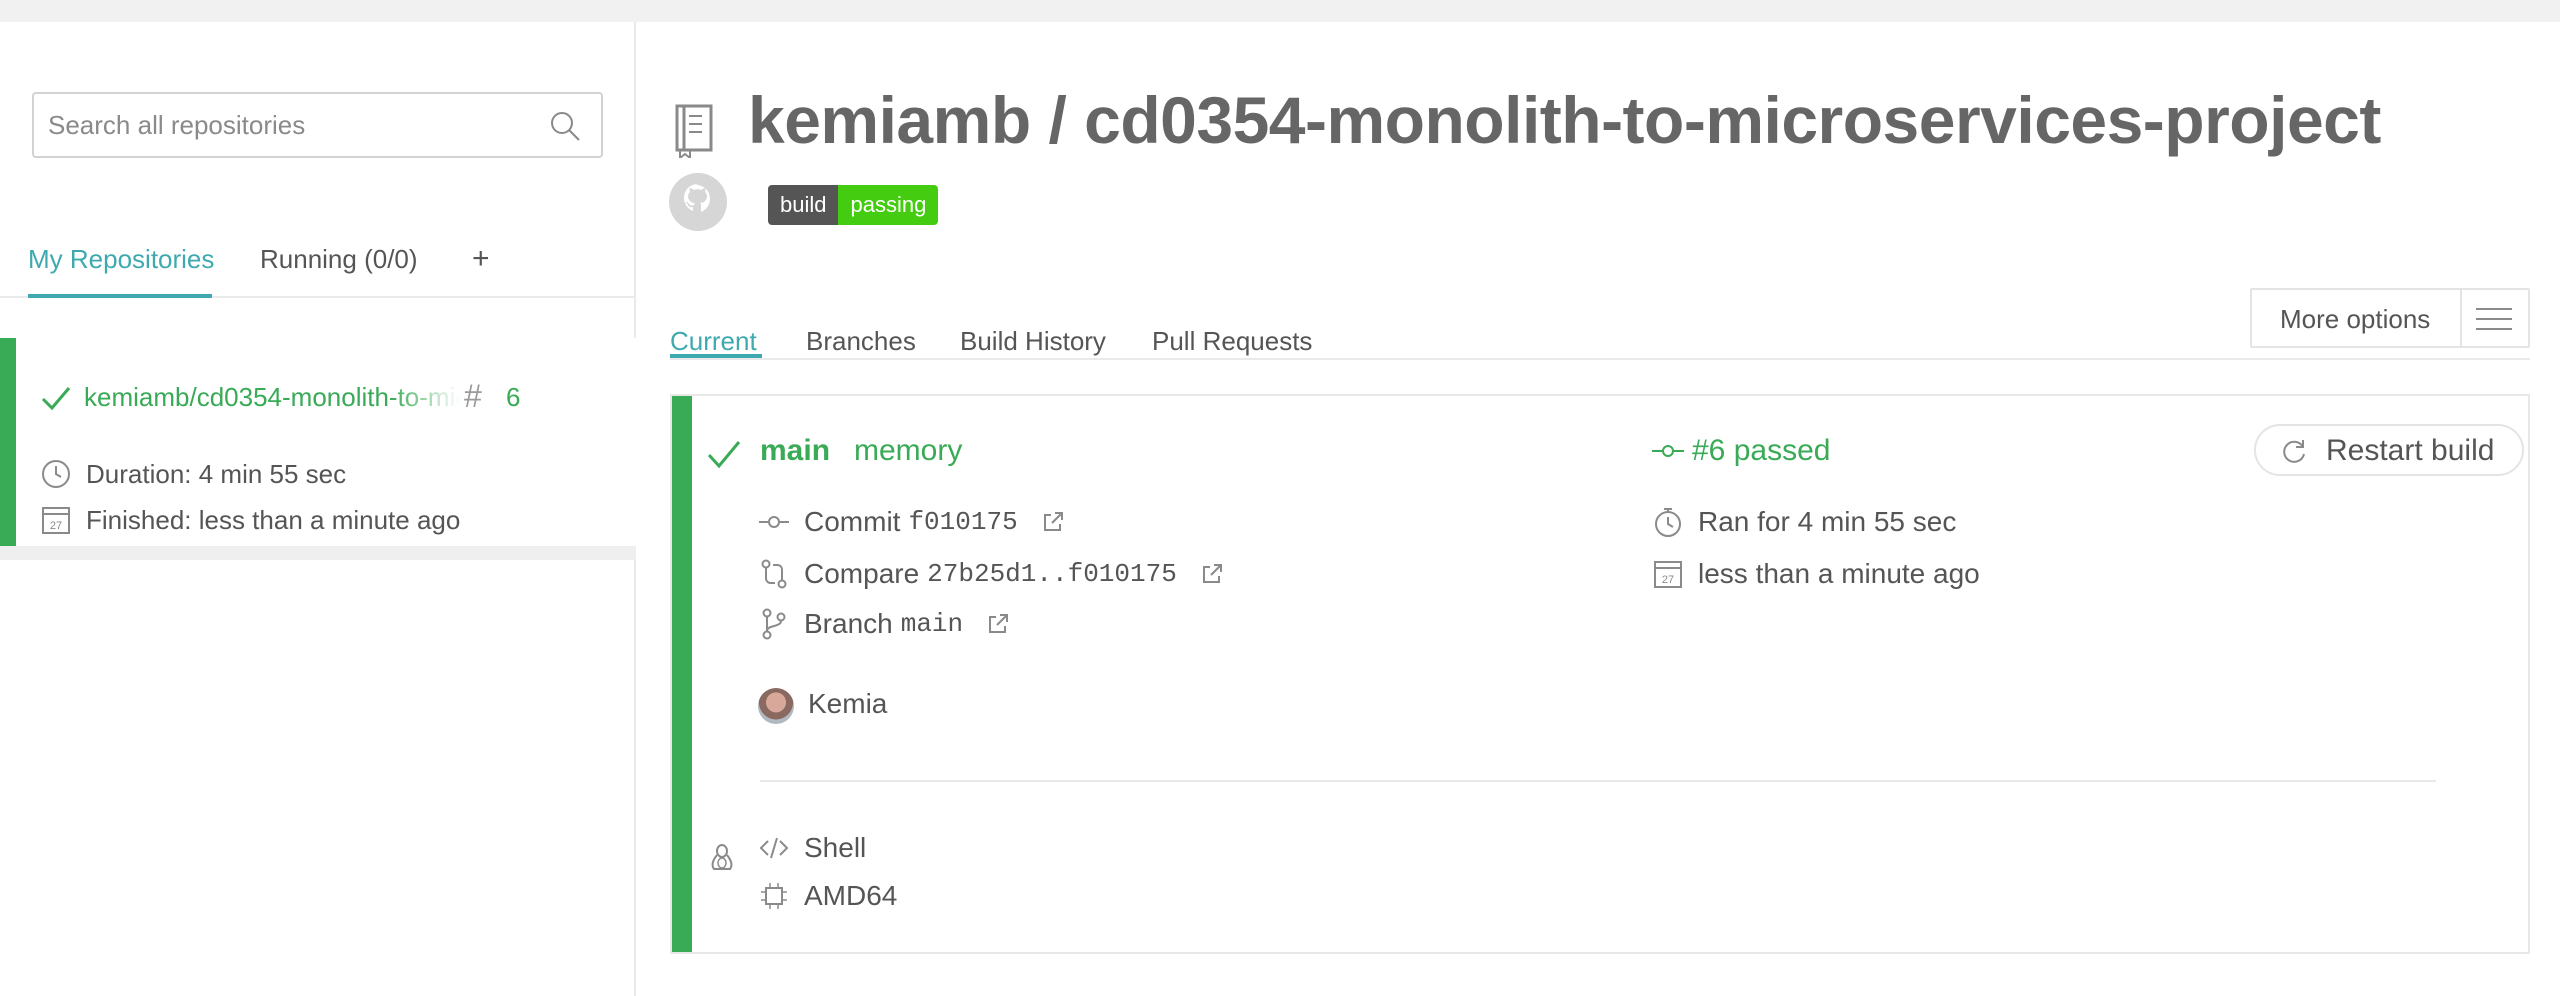 The width and height of the screenshot is (2560, 996). I want to click on repo-duration: Duration: 4 min 55 sec, so click(193, 474).